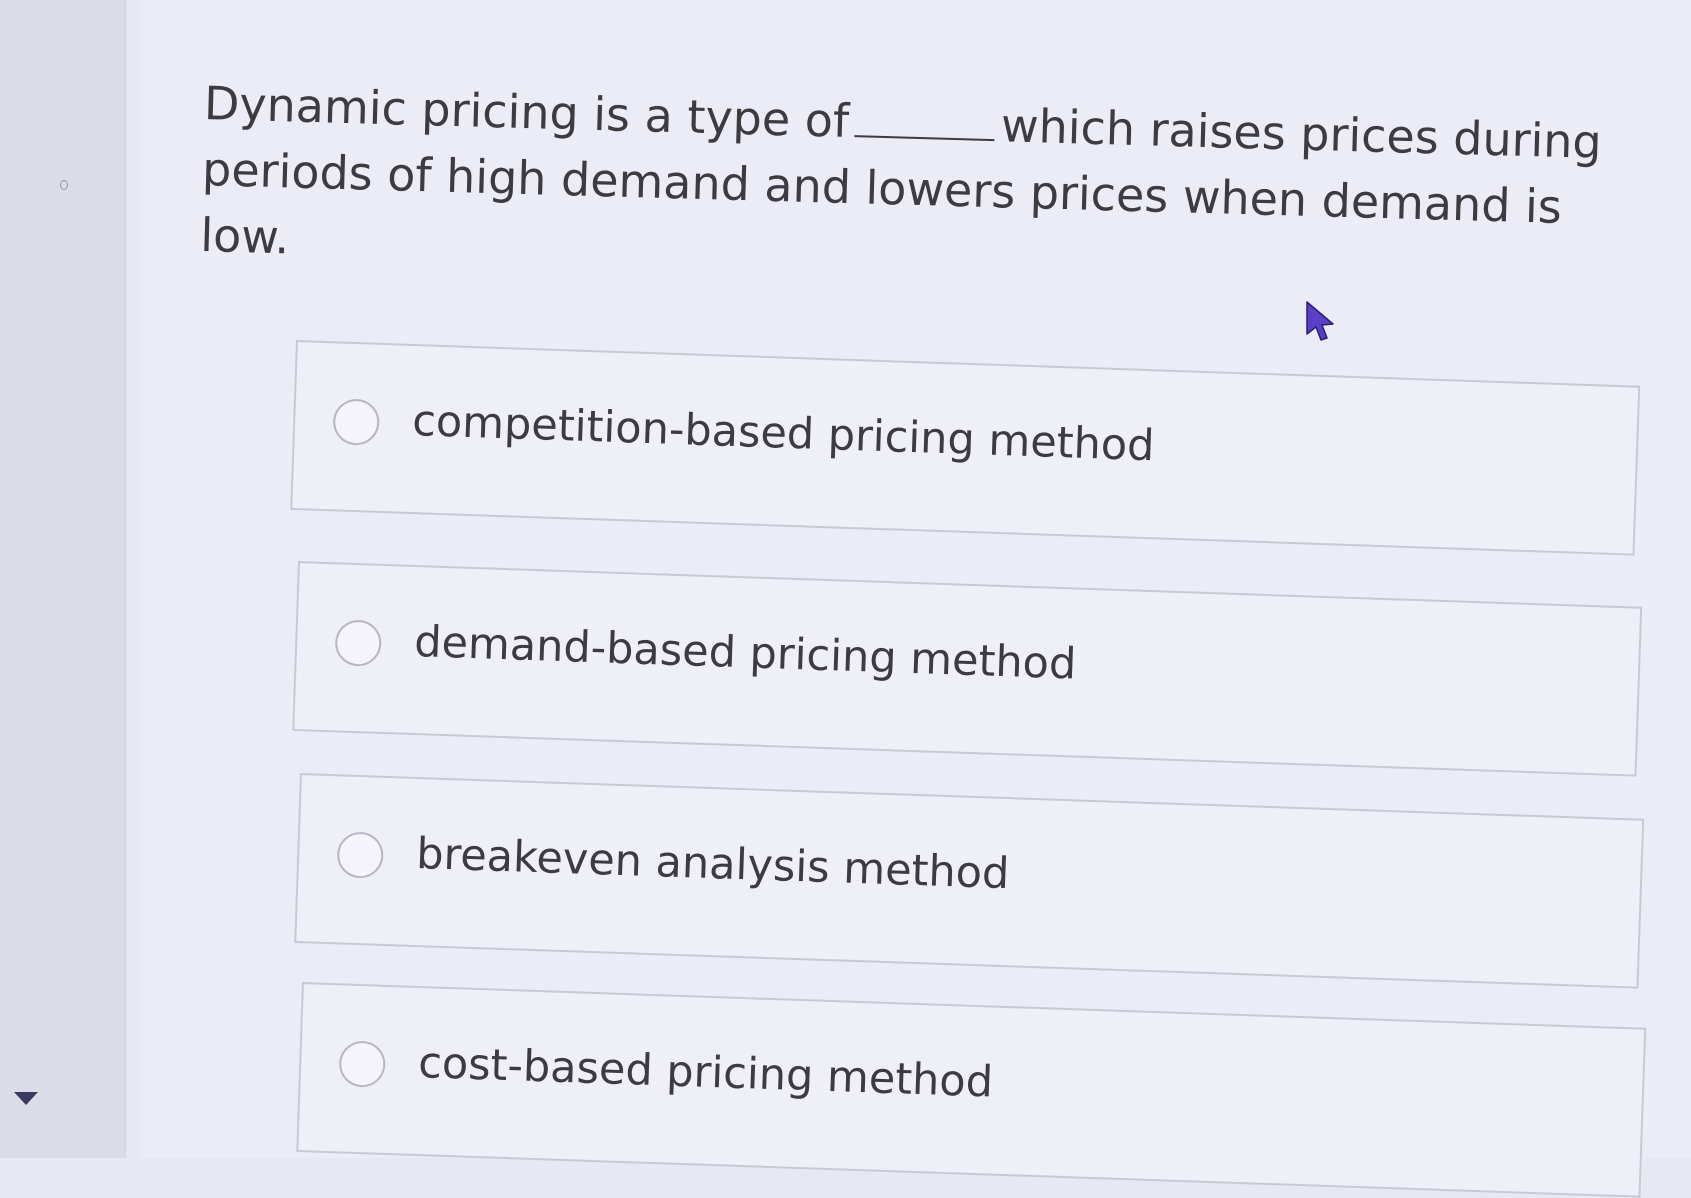 The height and width of the screenshot is (1198, 1691). I want to click on small-circle-icon, so click(64, 185).